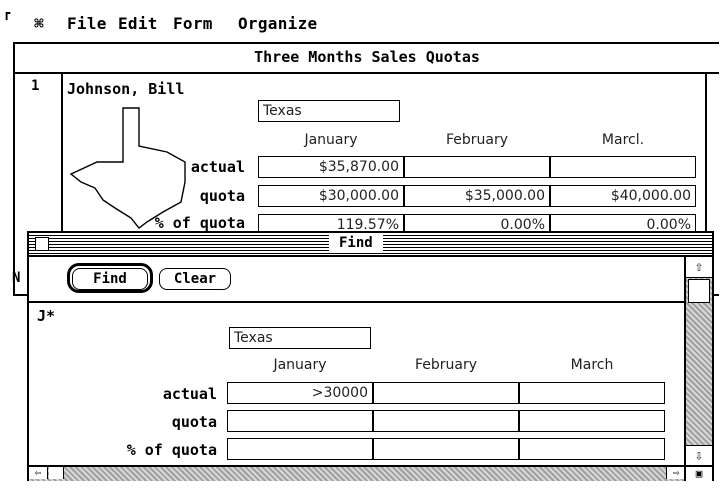 This screenshot has height=491, width=724. What do you see at coordinates (300, 338) in the screenshot?
I see `find-state-field: Texas` at bounding box center [300, 338].